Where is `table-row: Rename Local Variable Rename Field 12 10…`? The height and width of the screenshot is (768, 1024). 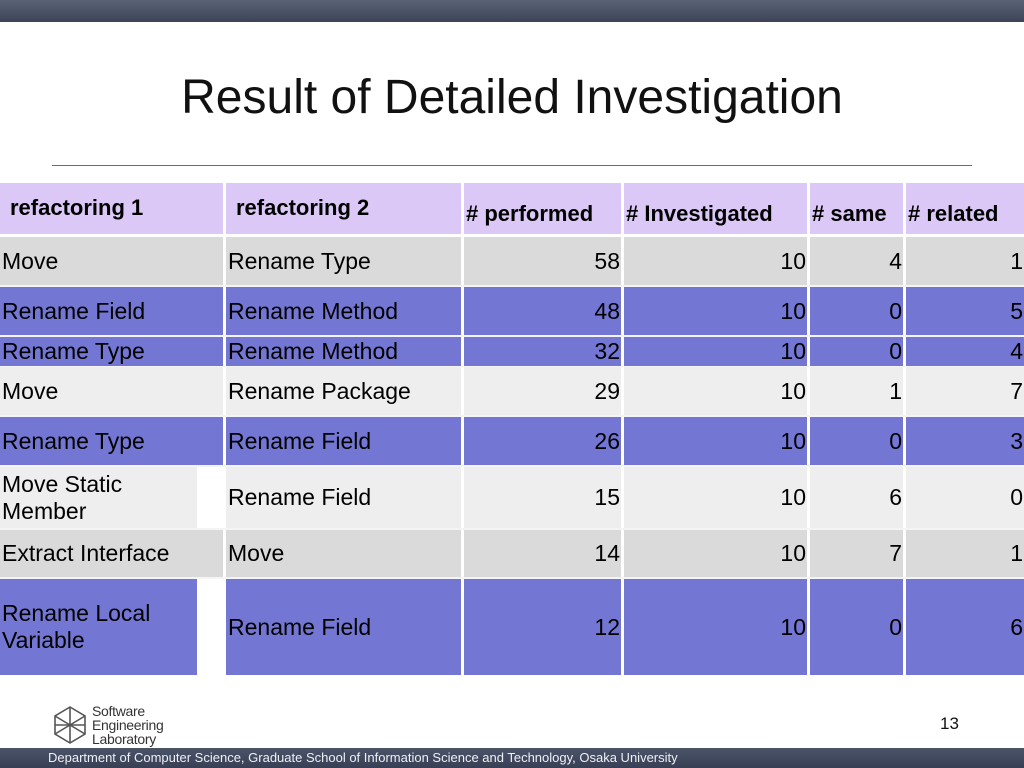 table-row: Rename Local Variable Rename Field 12 10… is located at coordinates (512, 627).